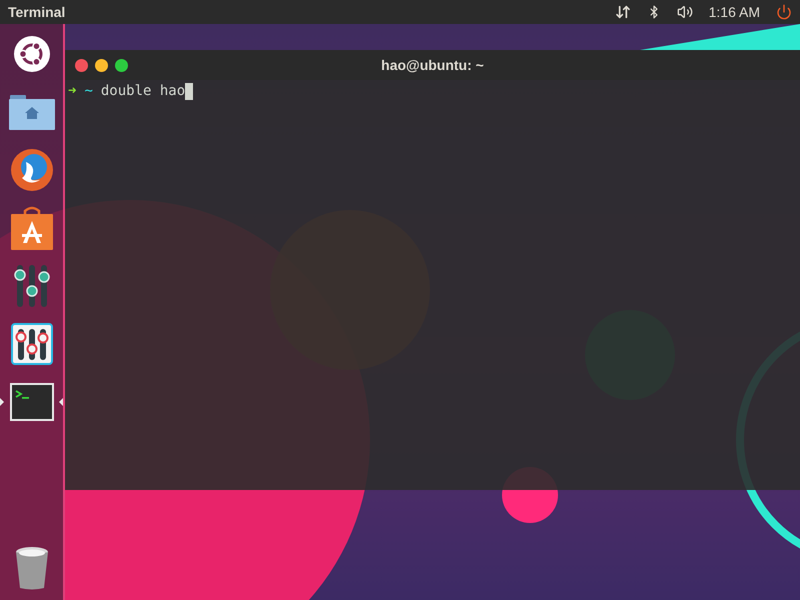 This screenshot has height=600, width=800. Describe the element at coordinates (31, 344) in the screenshot. I see `equalizer-settings-icon` at that location.